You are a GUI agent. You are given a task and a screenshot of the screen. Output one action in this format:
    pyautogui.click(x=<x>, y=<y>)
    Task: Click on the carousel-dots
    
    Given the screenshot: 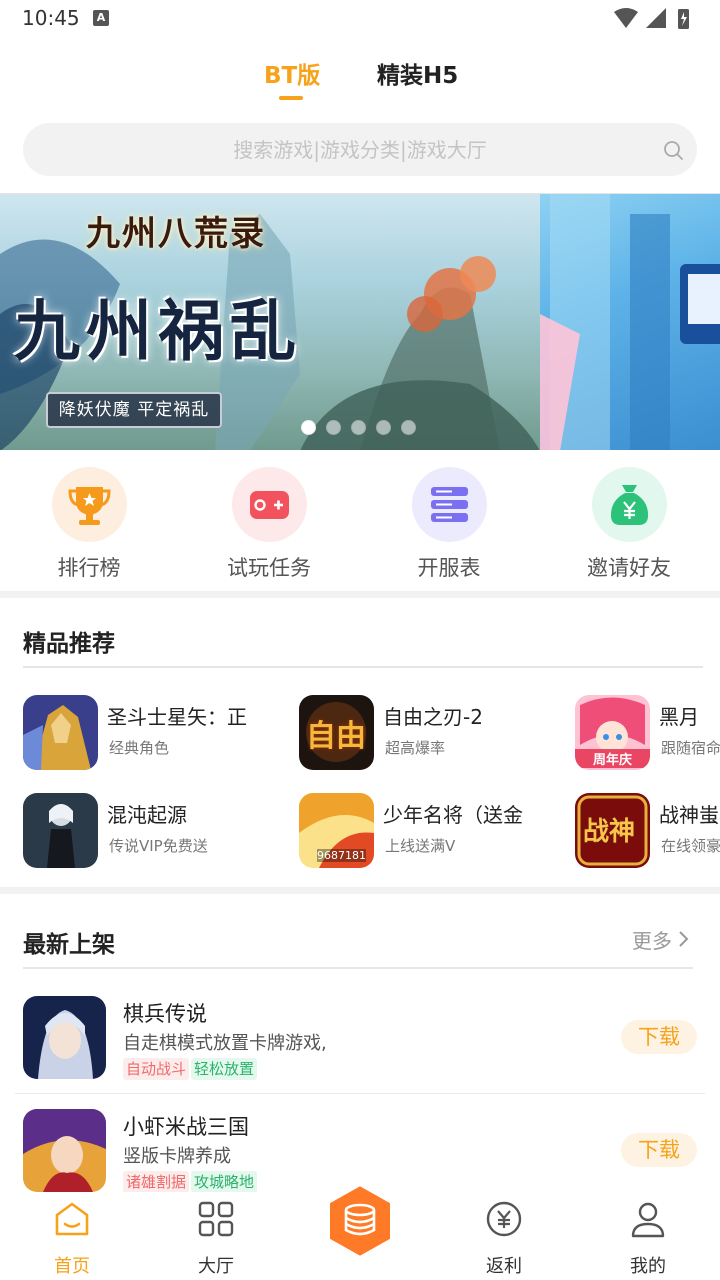 What is the action you would take?
    pyautogui.click(x=361, y=428)
    